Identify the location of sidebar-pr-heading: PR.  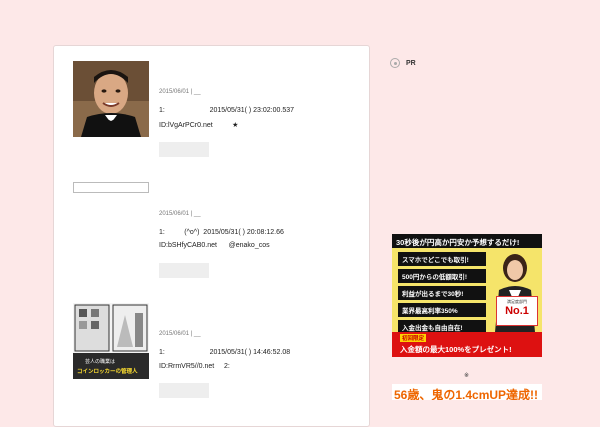
(403, 63).